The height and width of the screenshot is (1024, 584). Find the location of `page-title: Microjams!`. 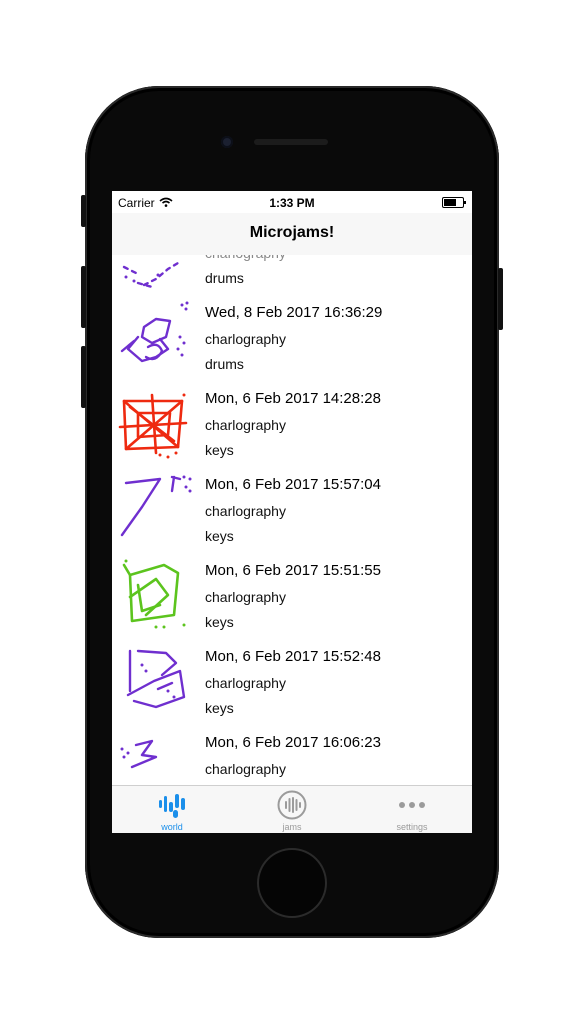

page-title: Microjams! is located at coordinates (292, 232).